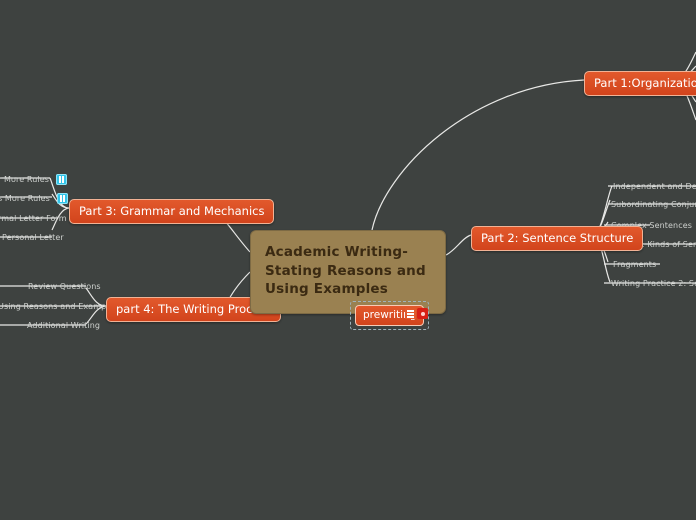 The width and height of the screenshot is (696, 520). I want to click on leaf-label: Subordinating Conjunctions, so click(653, 204).